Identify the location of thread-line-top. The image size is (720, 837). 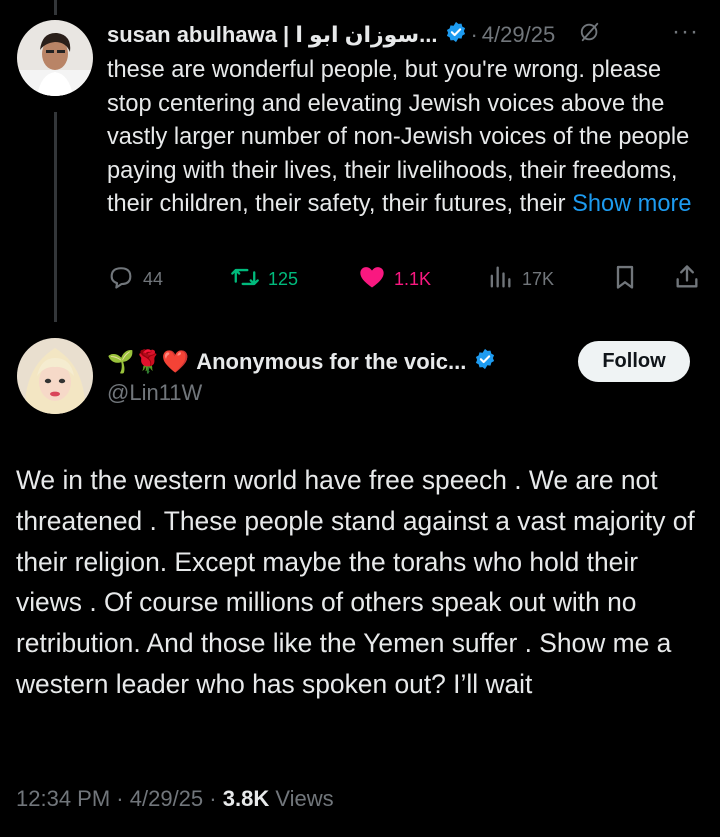
(55, 7).